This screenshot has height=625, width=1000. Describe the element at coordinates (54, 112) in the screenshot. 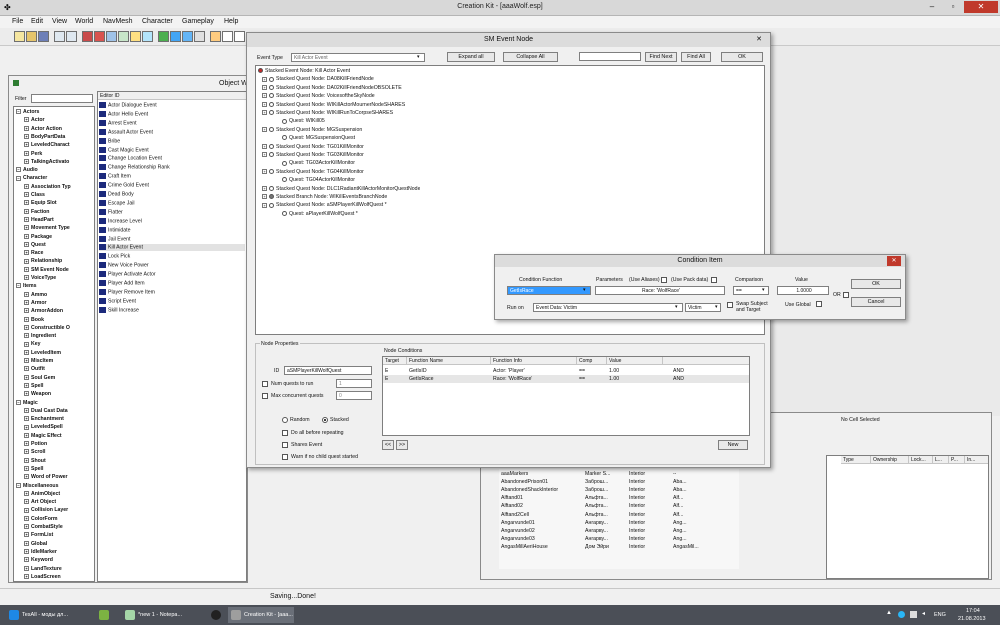

I see `tree-item: − Actors` at that location.